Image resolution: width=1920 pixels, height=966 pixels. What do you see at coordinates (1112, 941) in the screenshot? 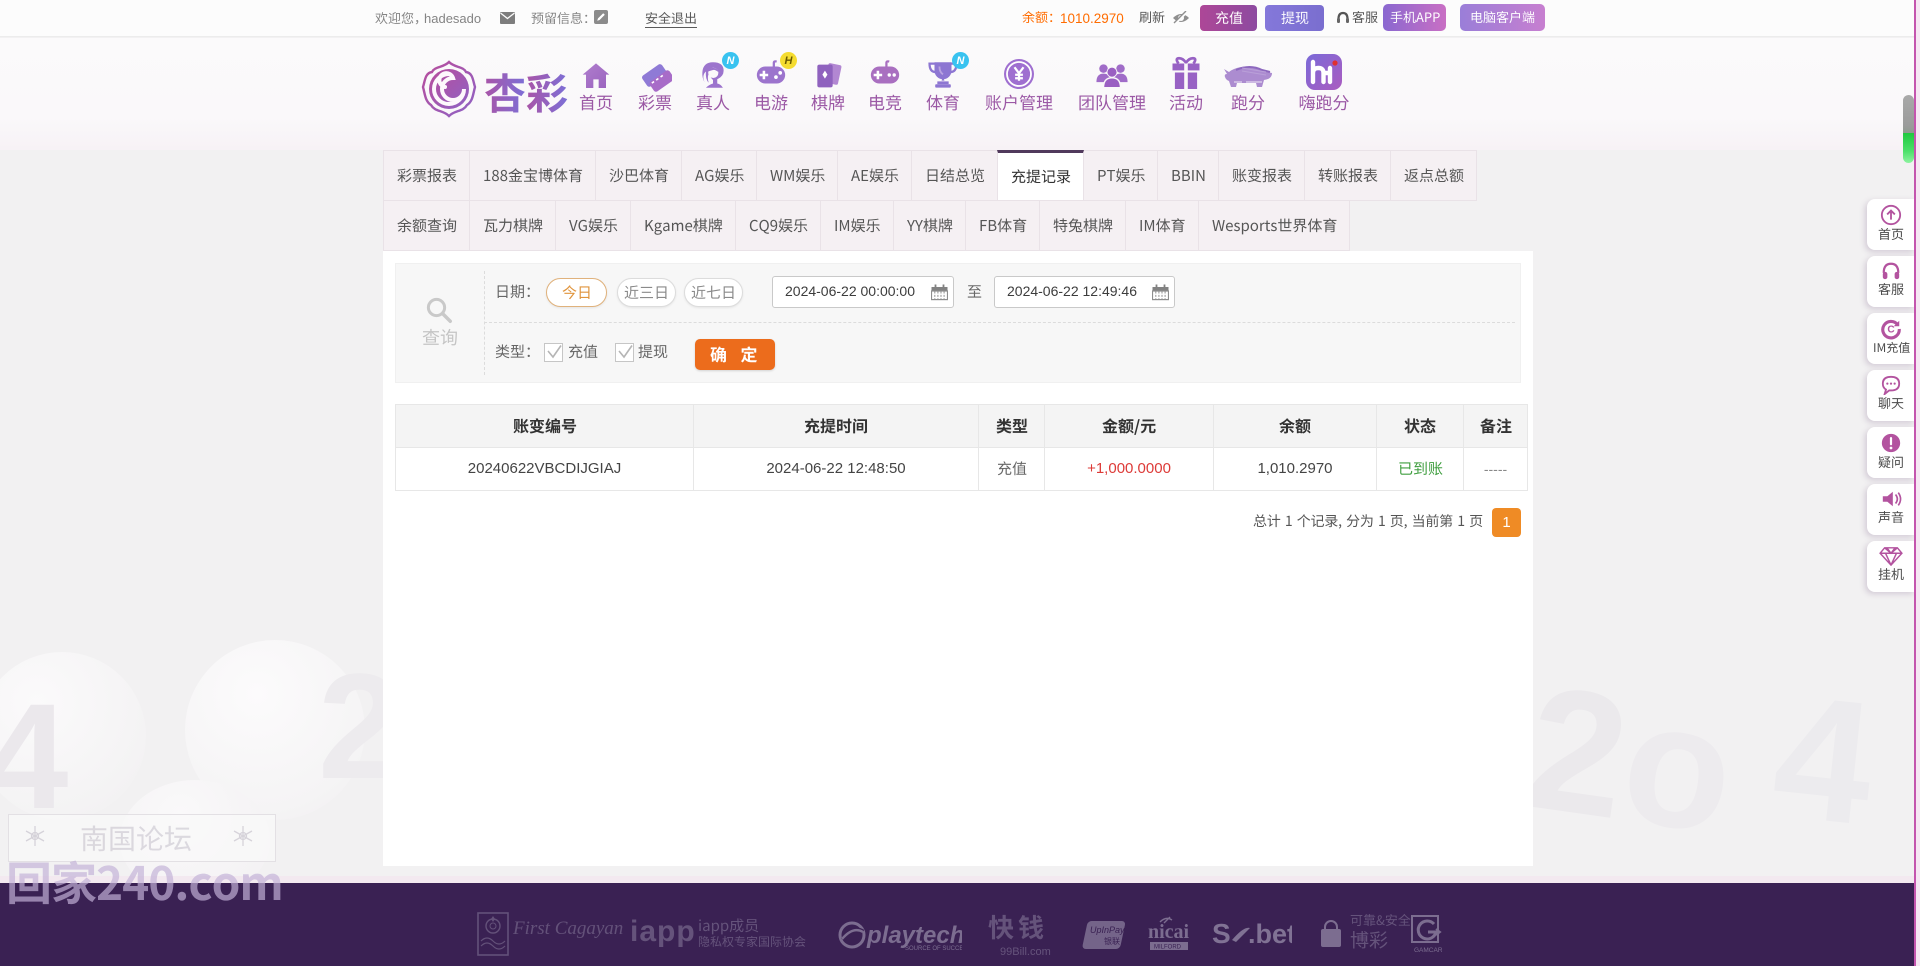
I see `svg-text: 银联` at bounding box center [1112, 941].